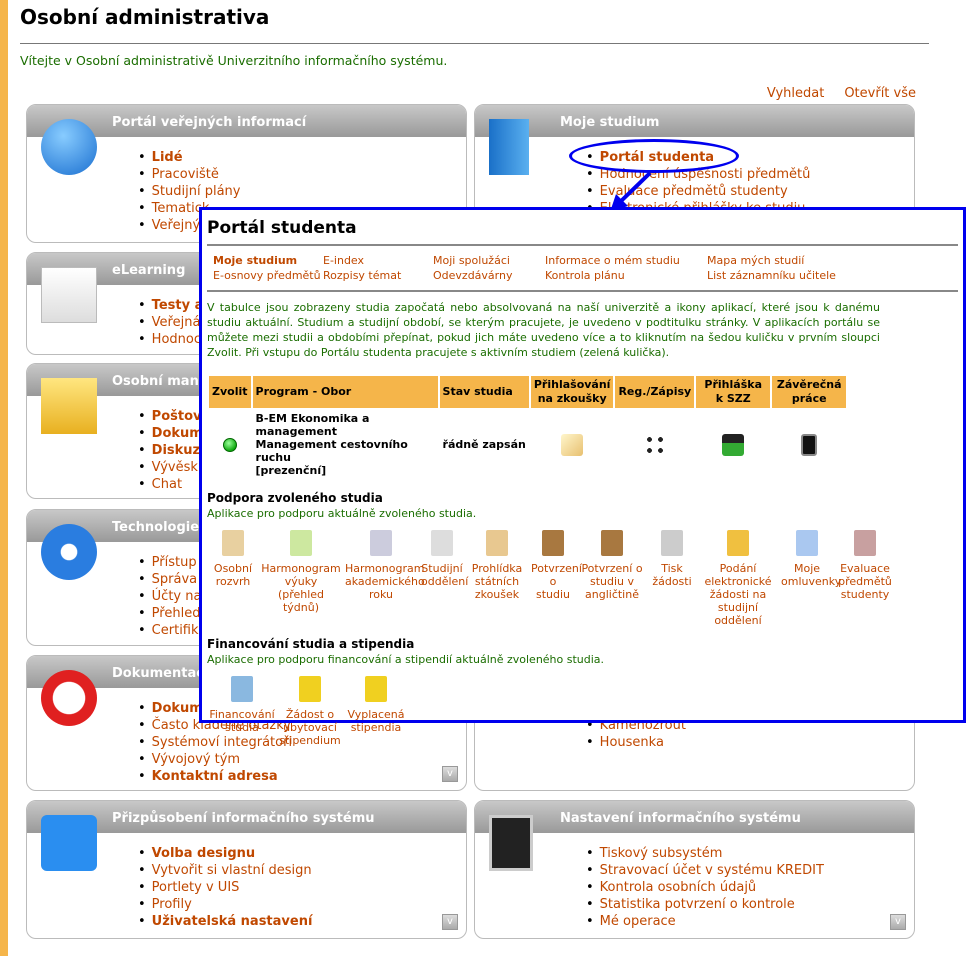  I want to click on portal-menu-item: E-index, so click(378, 260).